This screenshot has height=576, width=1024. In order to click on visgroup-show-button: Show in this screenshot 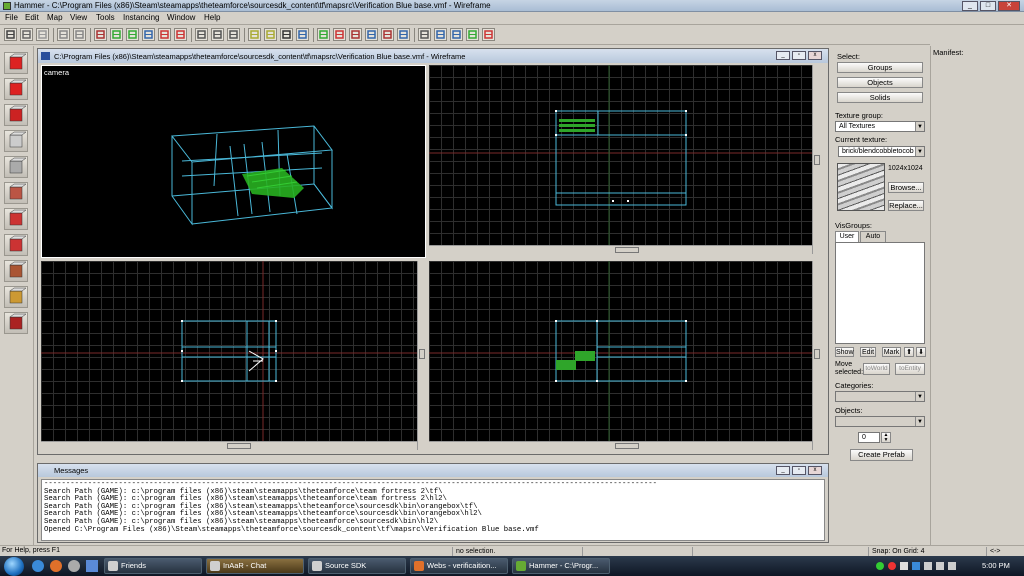, I will do `click(844, 352)`.